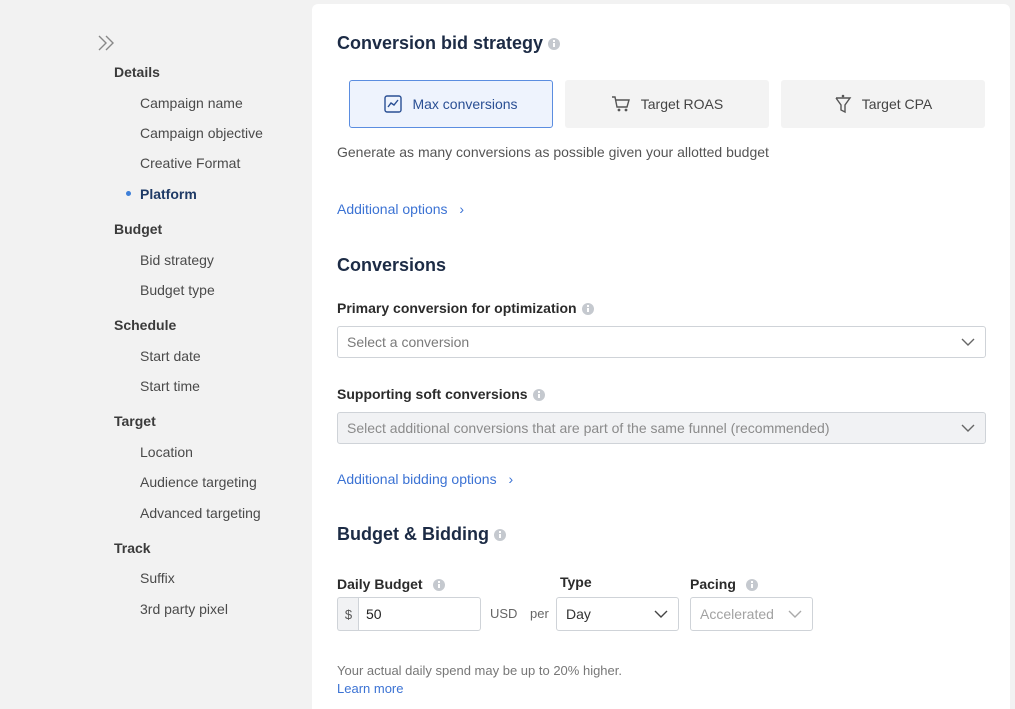 The width and height of the screenshot is (1015, 709). What do you see at coordinates (198, 482) in the screenshot?
I see `sidebar-item-audience-targeting: Audience targeting` at bounding box center [198, 482].